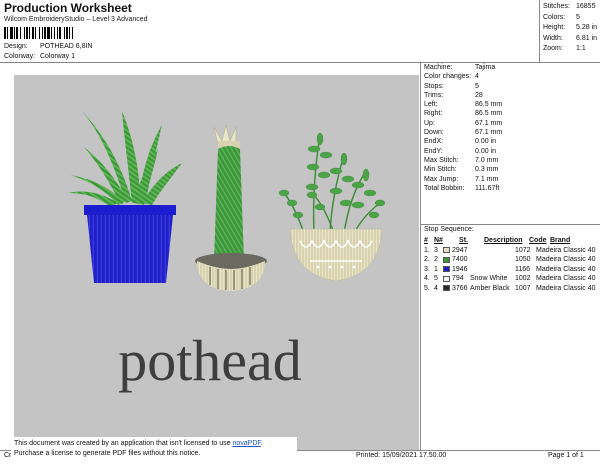 Image resolution: width=600 pixels, height=464 pixels. Describe the element at coordinates (427, 259) in the screenshot. I see `stop-index: 2.` at that location.